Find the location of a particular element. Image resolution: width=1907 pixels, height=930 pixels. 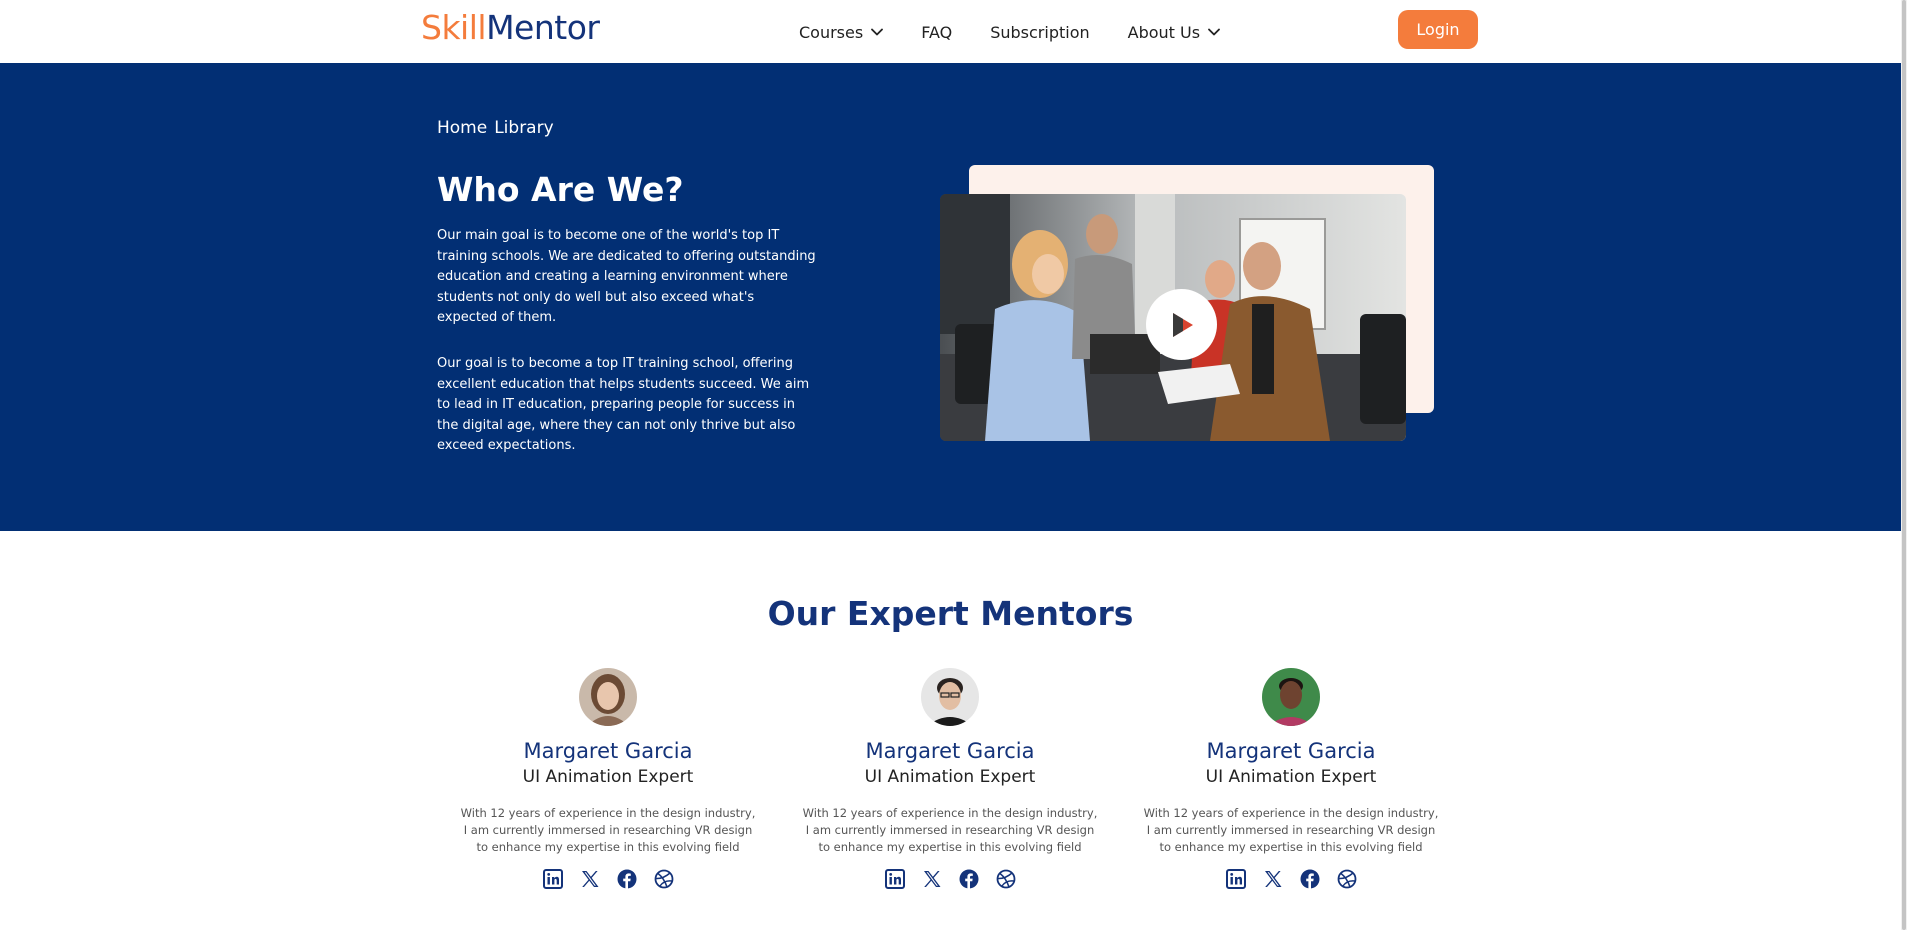

logo: SkillMentor is located at coordinates (510, 27).